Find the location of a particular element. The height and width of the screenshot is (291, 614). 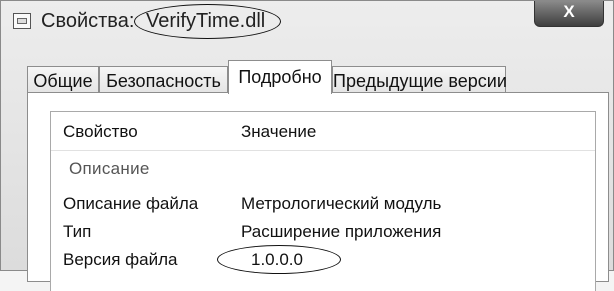

file-version-value: 1.0.0.0 is located at coordinates (279, 259).